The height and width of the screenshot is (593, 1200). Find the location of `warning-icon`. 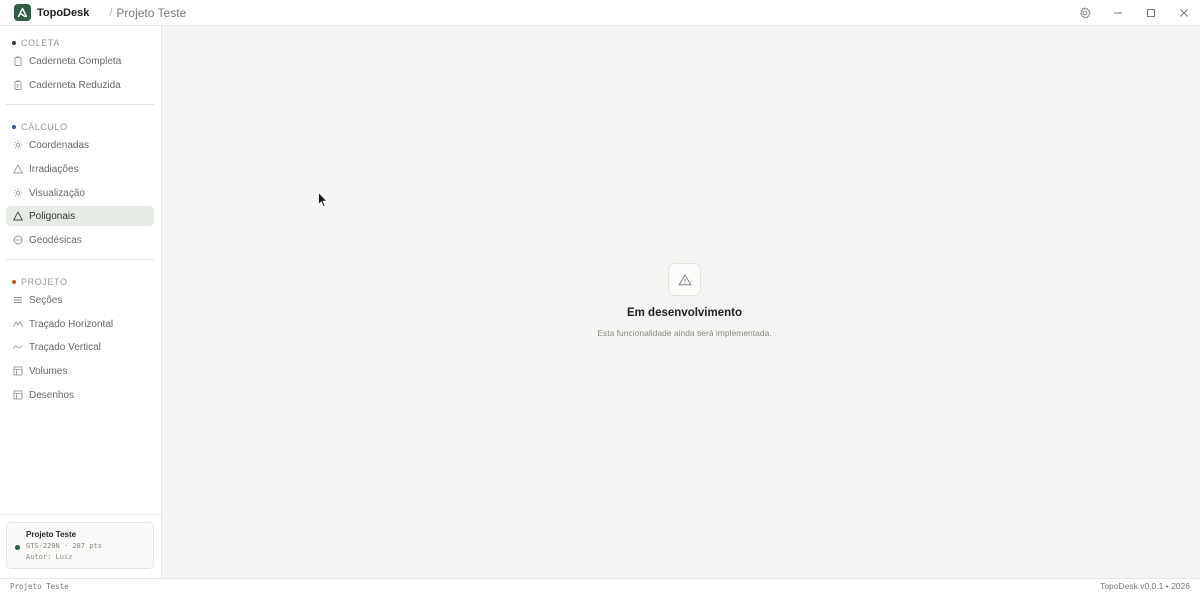

warning-icon is located at coordinates (684, 279).